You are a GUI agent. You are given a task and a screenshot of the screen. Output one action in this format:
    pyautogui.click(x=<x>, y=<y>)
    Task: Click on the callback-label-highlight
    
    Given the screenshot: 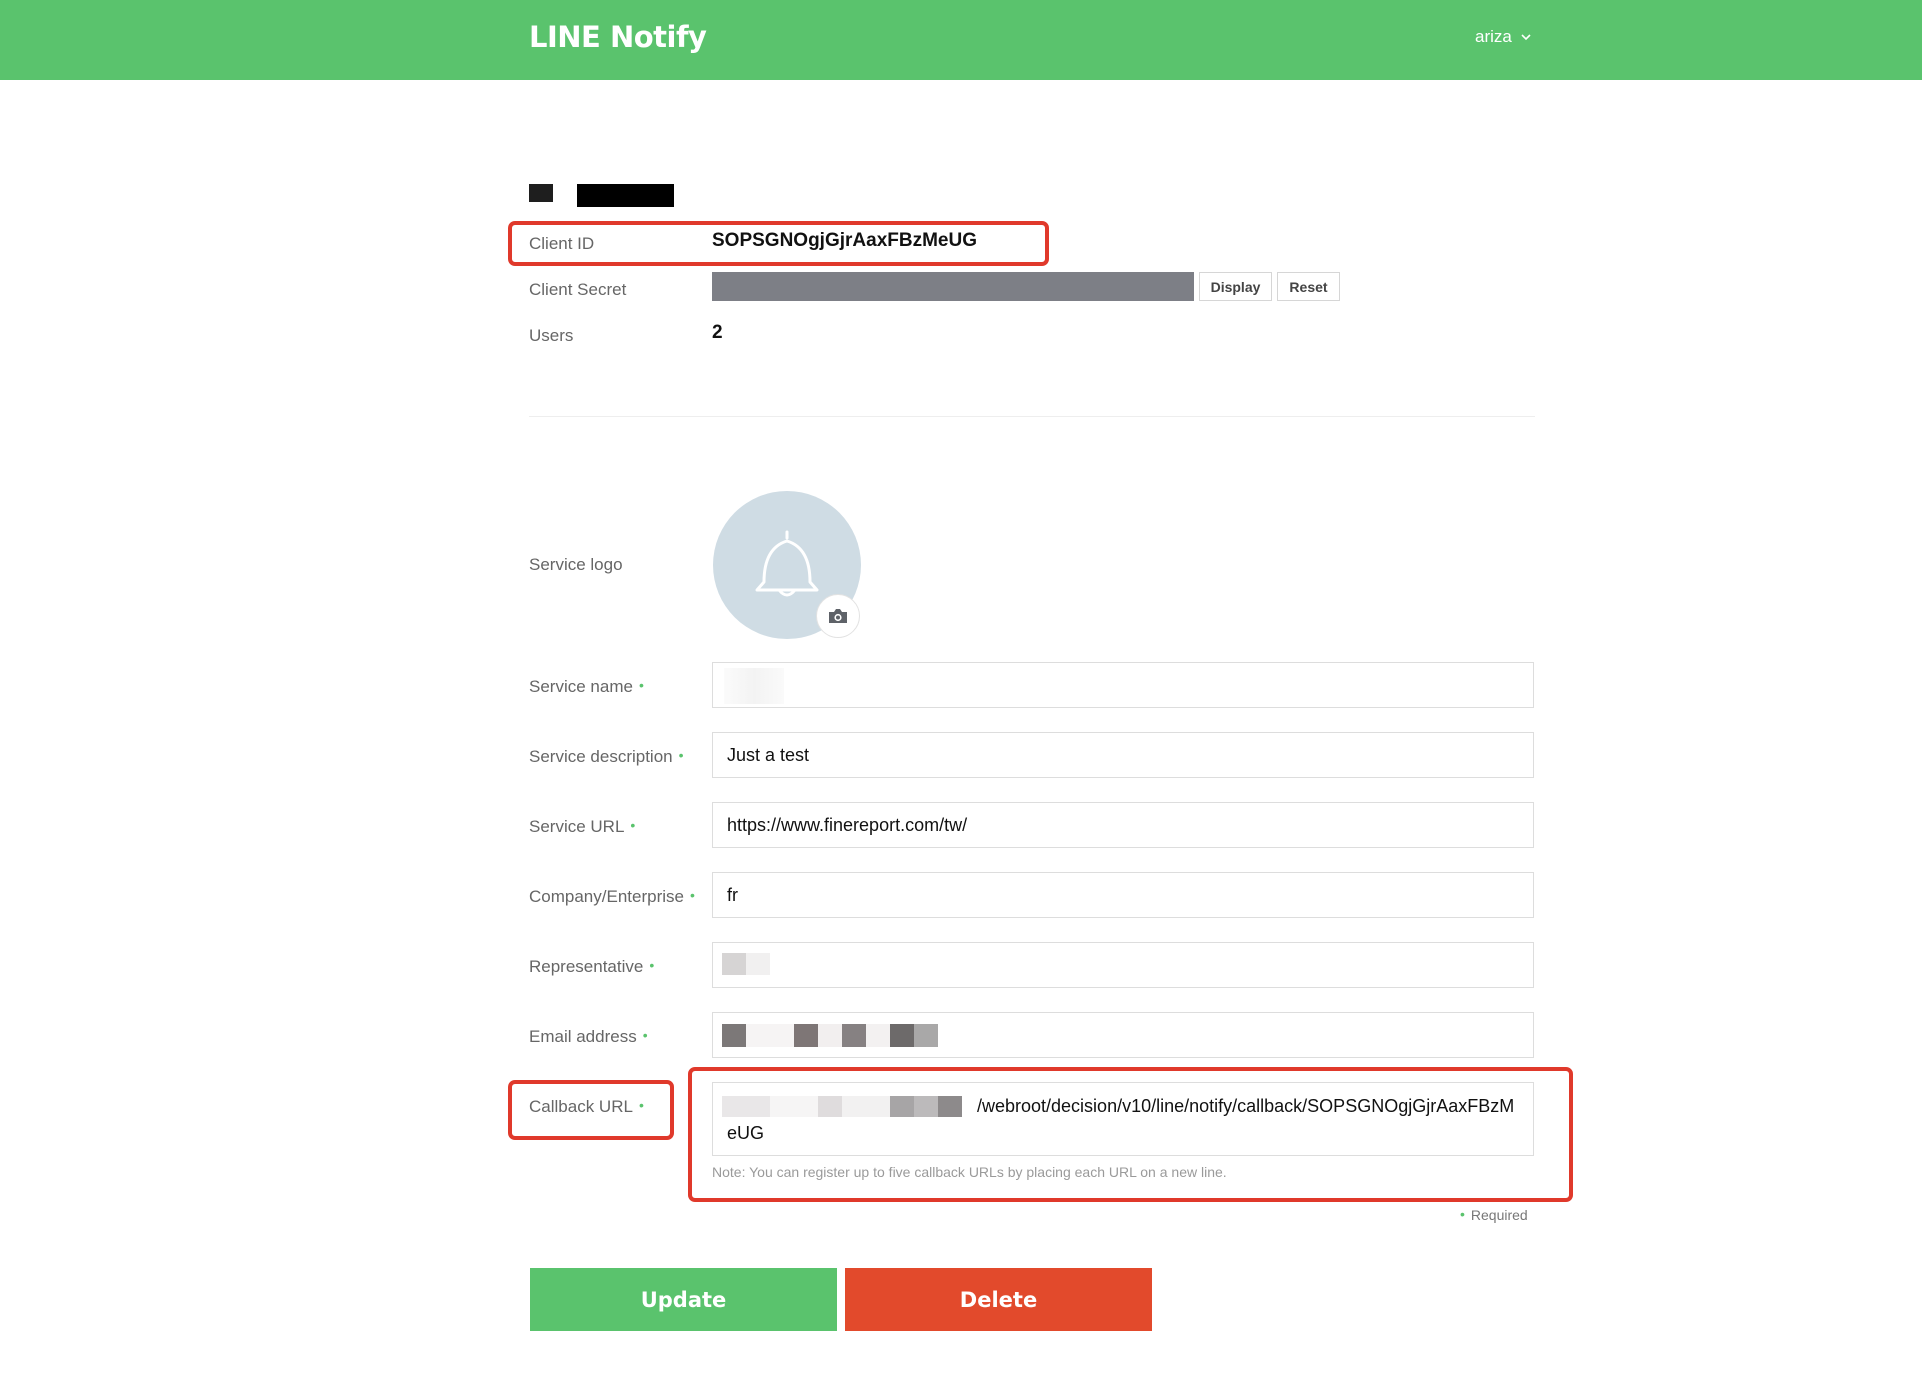 What is the action you would take?
    pyautogui.click(x=591, y=1110)
    